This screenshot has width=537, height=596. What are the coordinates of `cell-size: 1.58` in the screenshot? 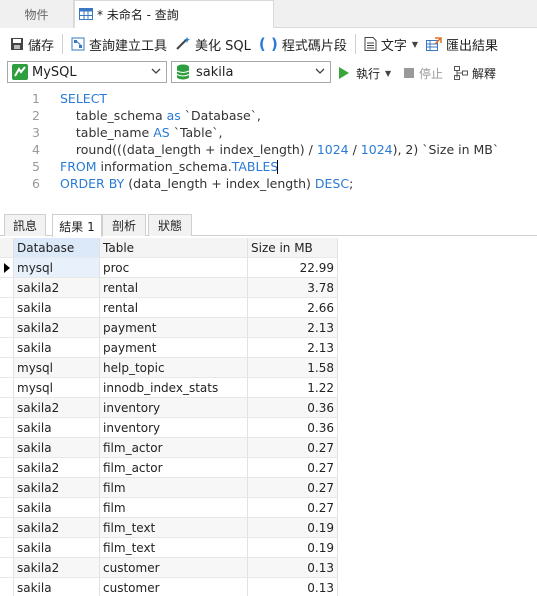 It's located at (293, 368).